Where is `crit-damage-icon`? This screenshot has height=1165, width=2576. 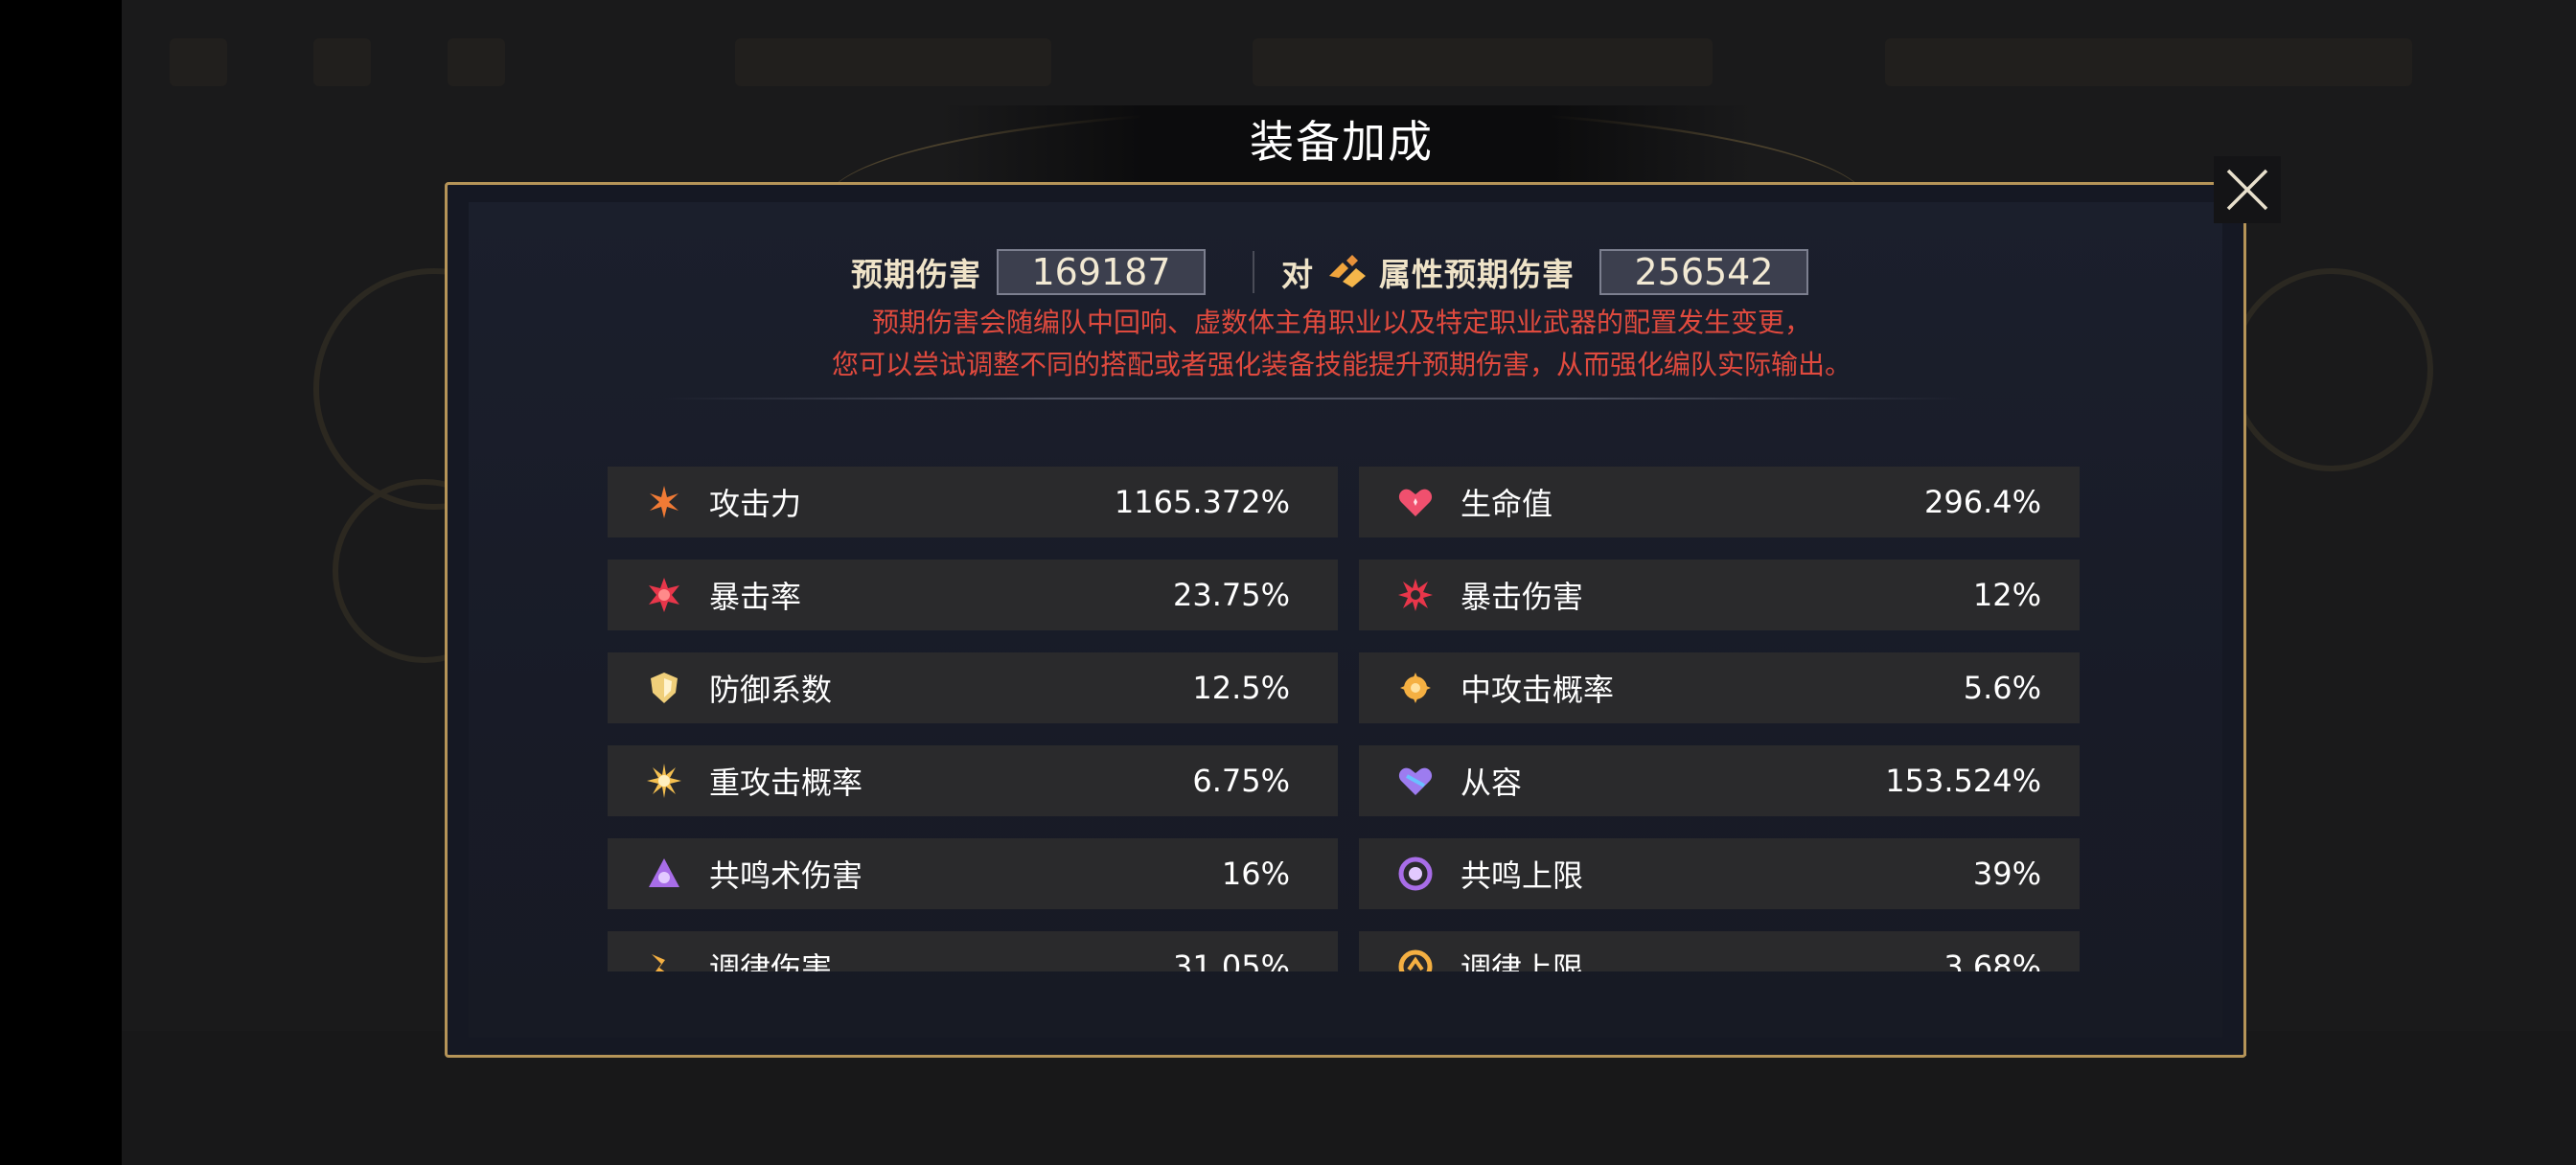
crit-damage-icon is located at coordinates (1415, 595).